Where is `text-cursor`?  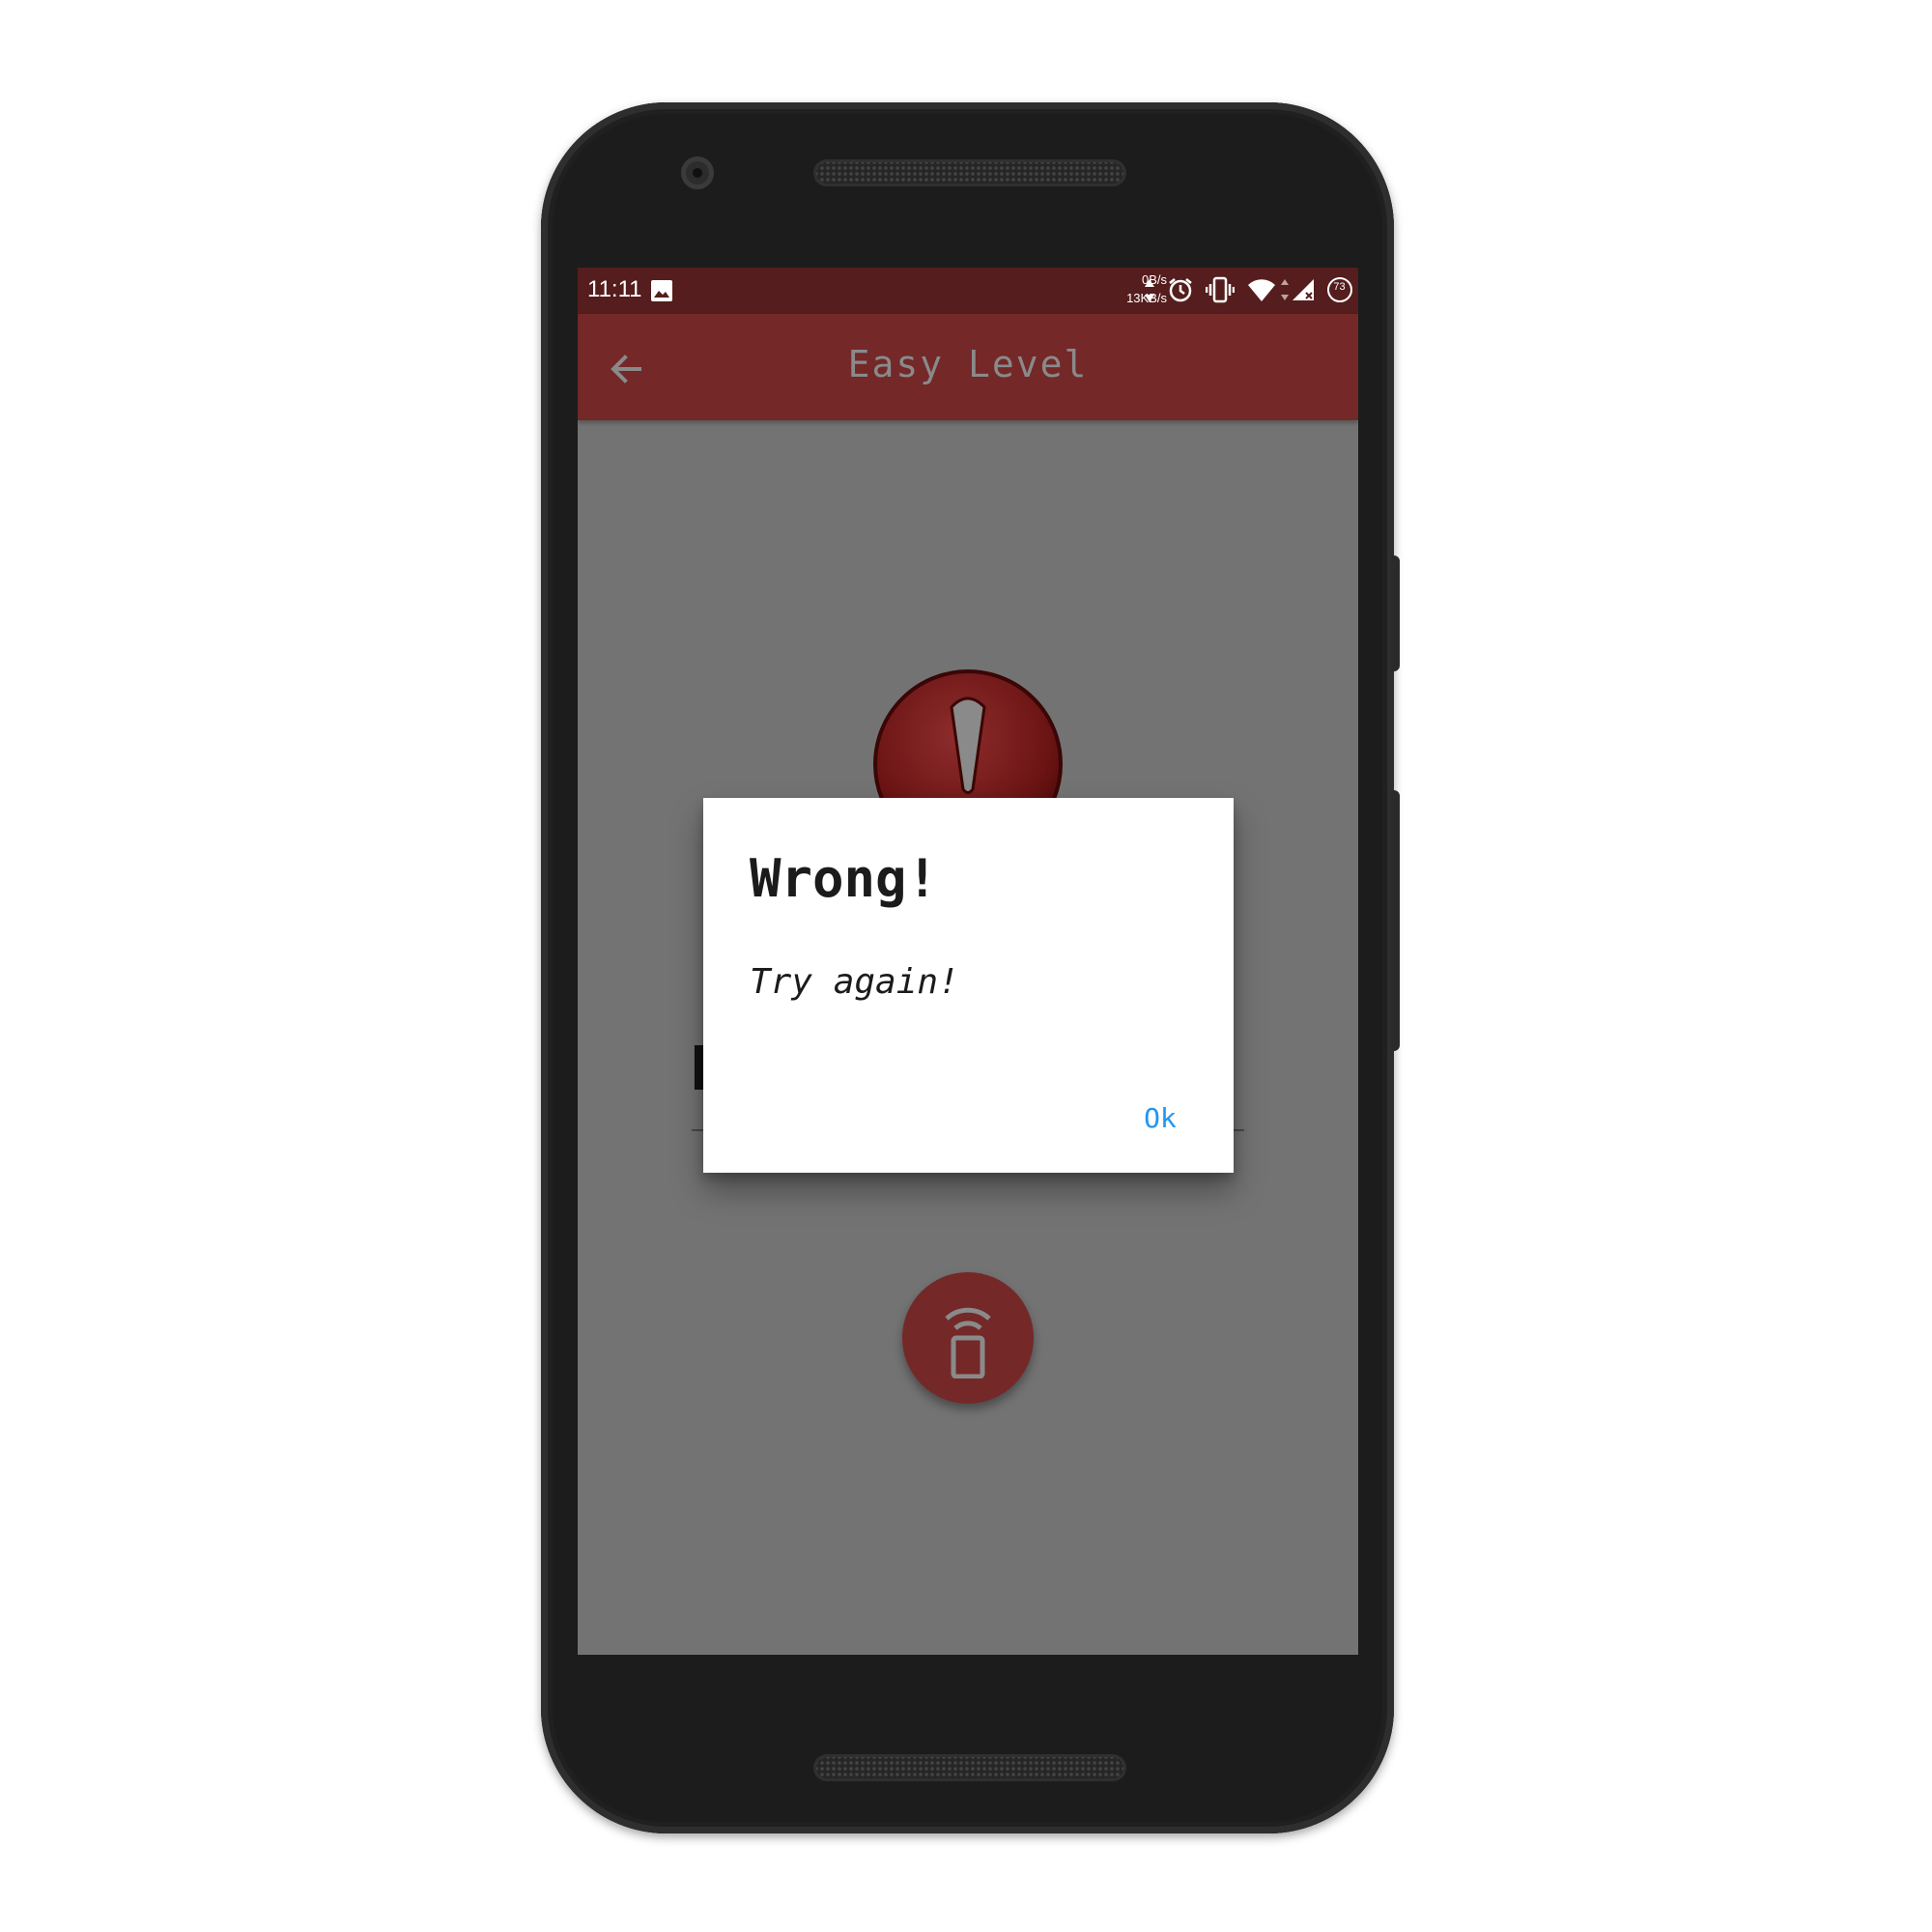
text-cursor is located at coordinates (699, 1067).